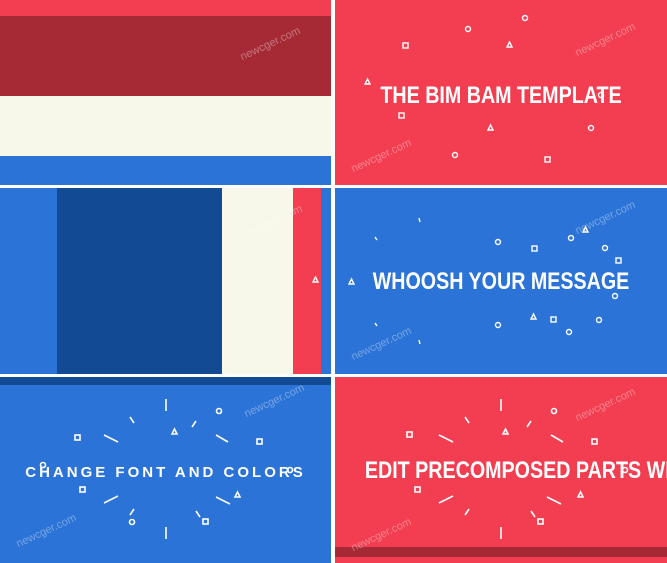 The width and height of the screenshot is (667, 563). Describe the element at coordinates (165, 56) in the screenshot. I see `stripe-dark-red` at that location.